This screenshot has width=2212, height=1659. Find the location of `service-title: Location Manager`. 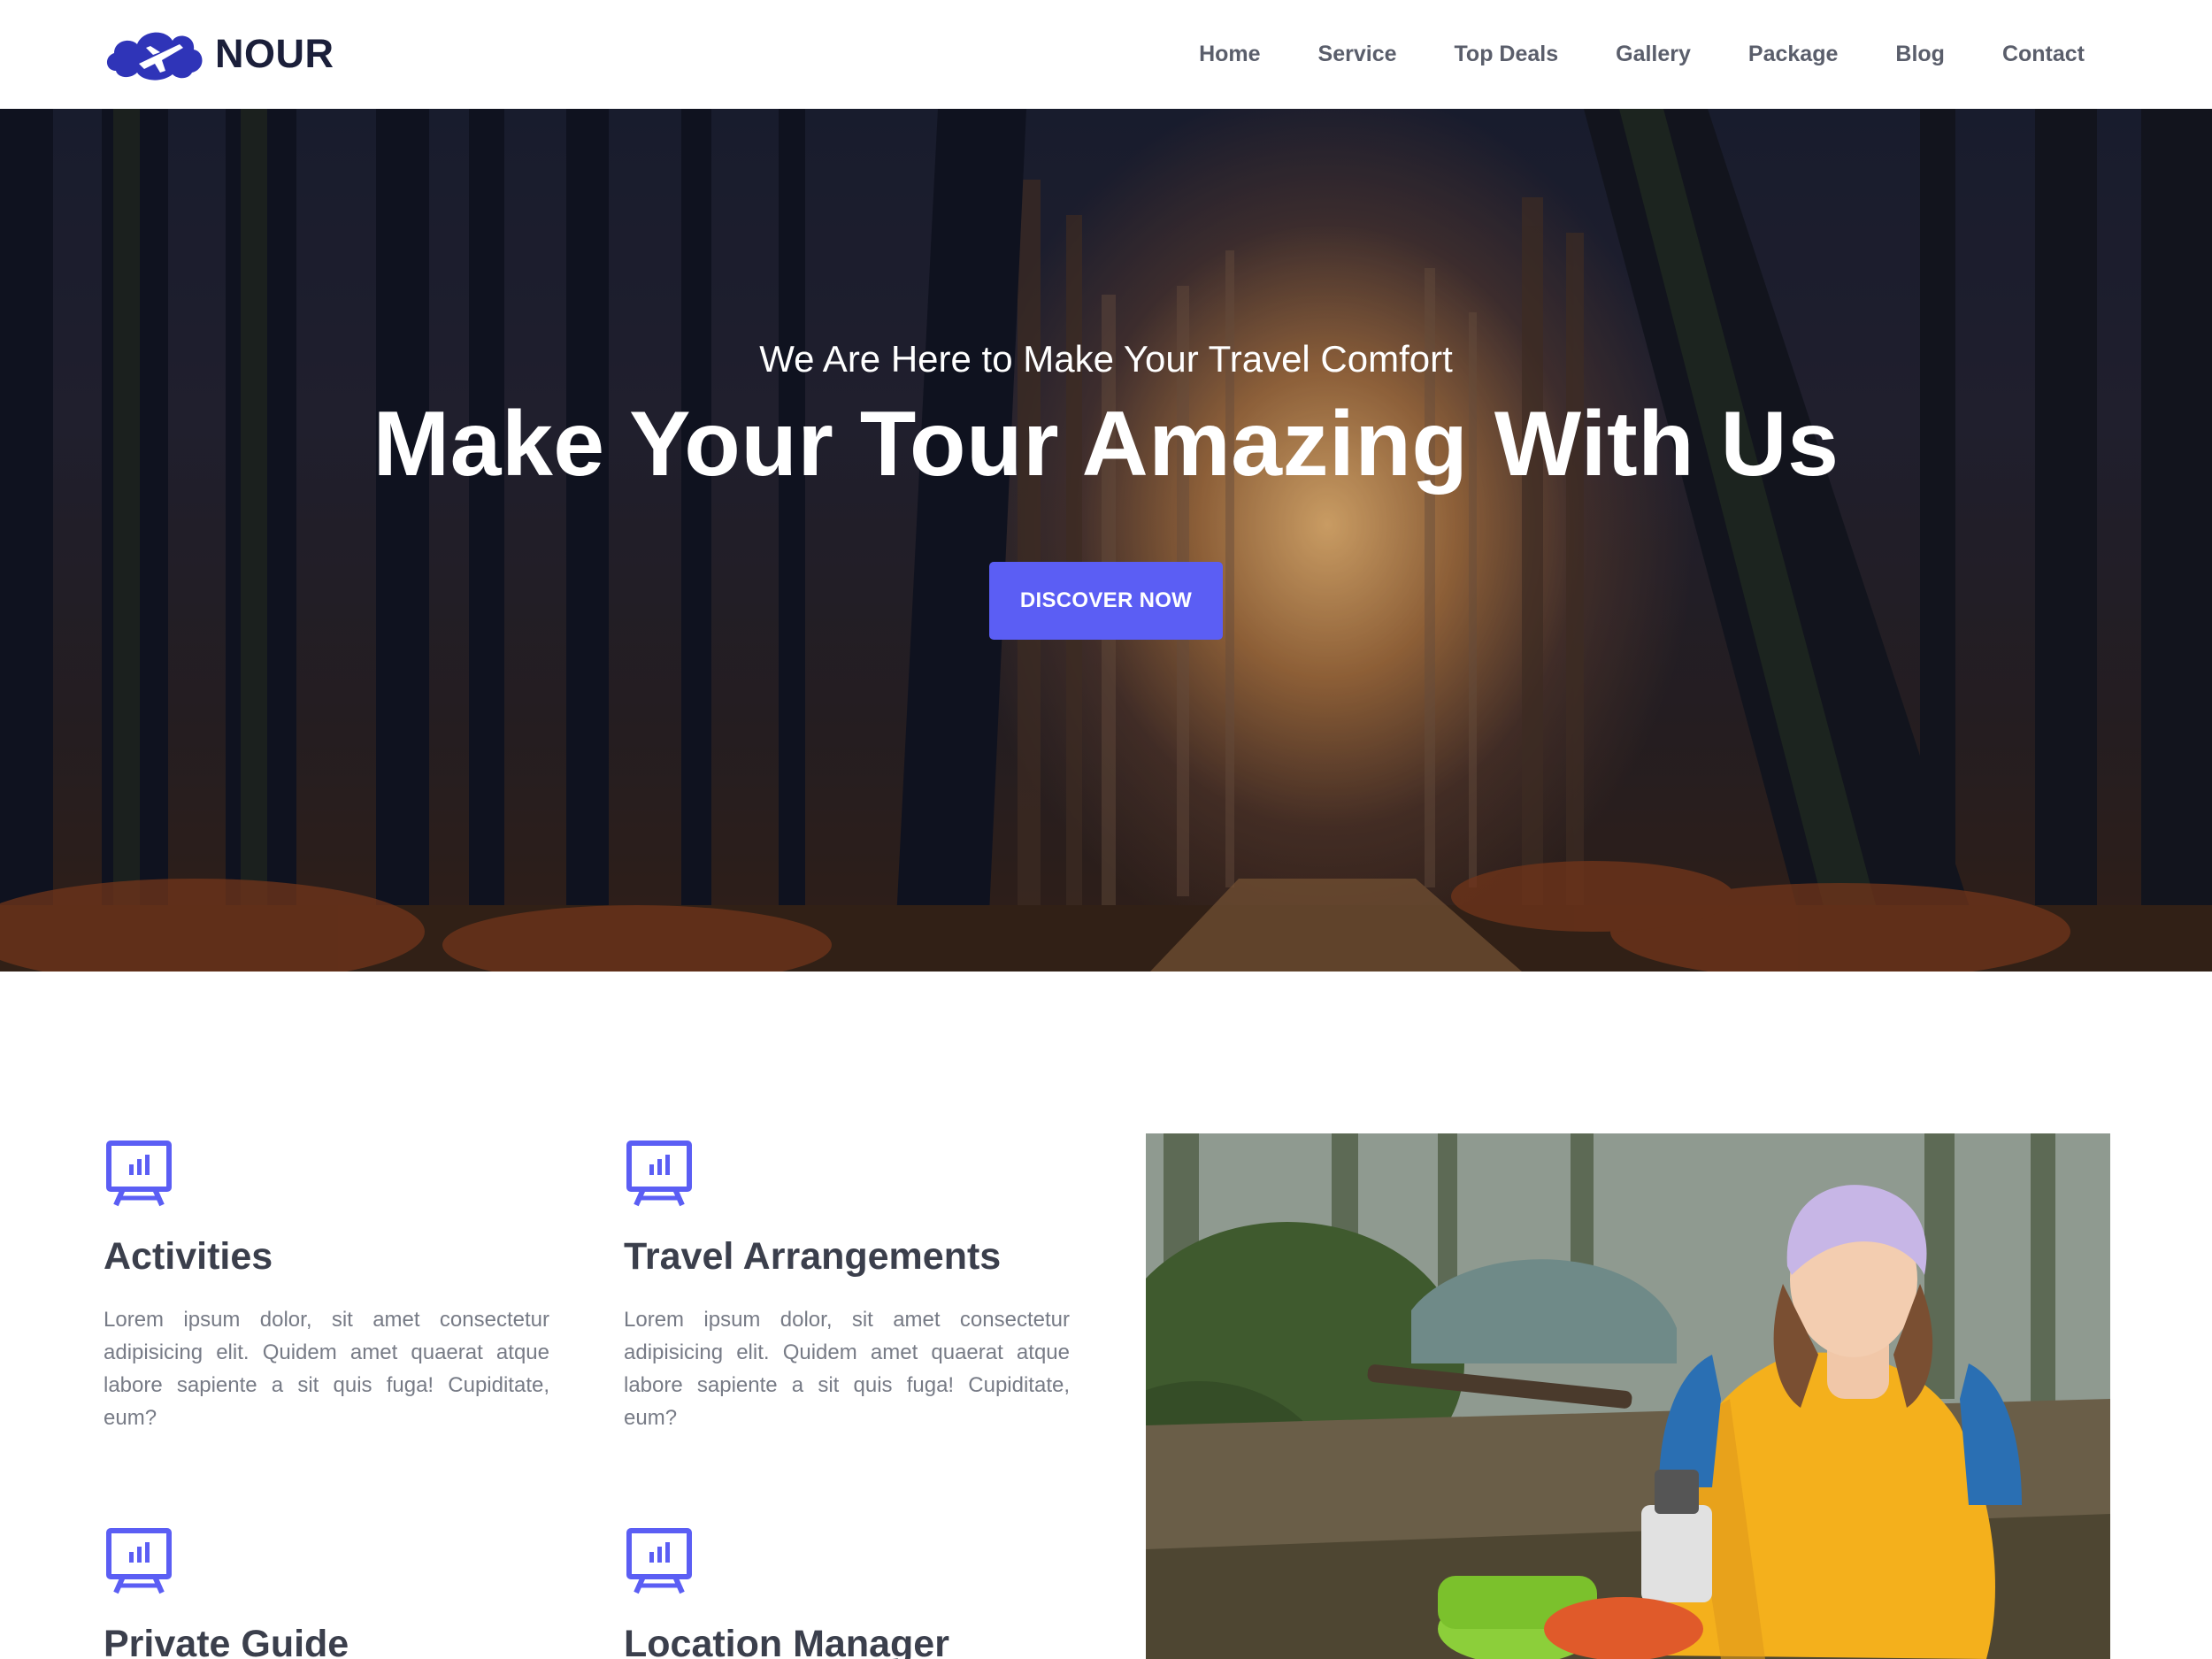

service-title: Location Manager is located at coordinates (787, 1641).